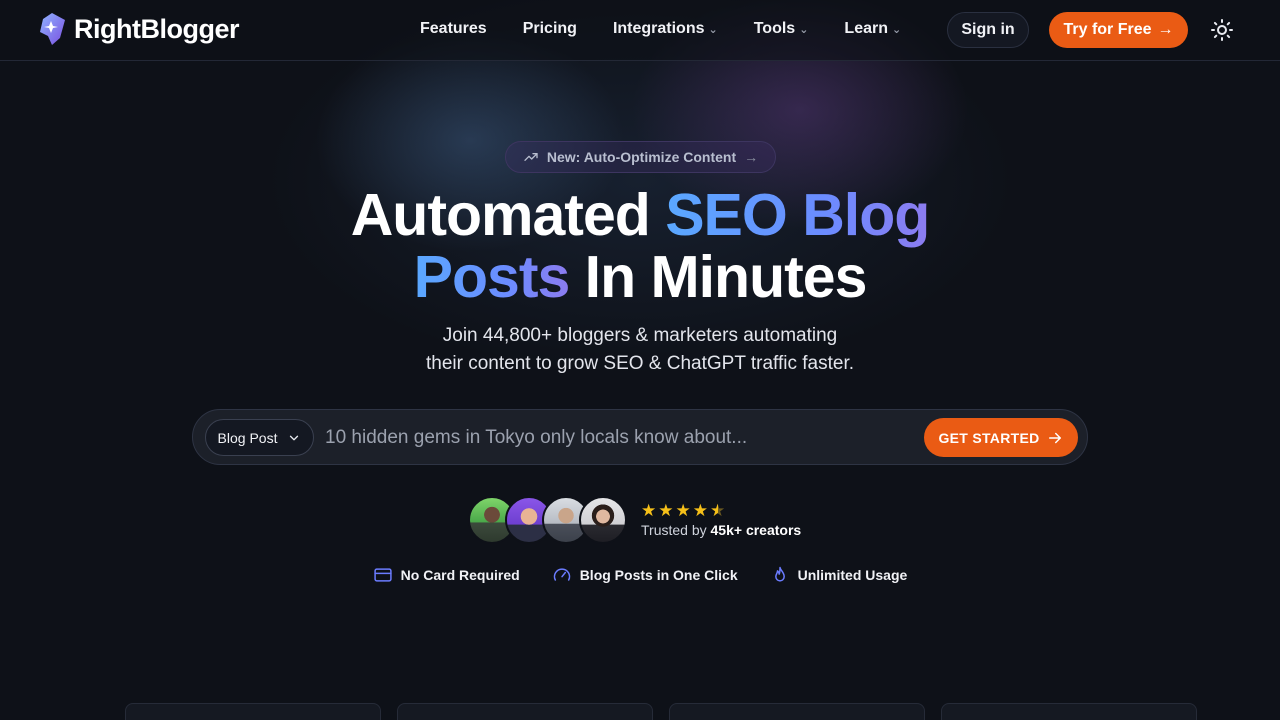 The image size is (1280, 720). Describe the element at coordinates (603, 520) in the screenshot. I see `avatar` at that location.